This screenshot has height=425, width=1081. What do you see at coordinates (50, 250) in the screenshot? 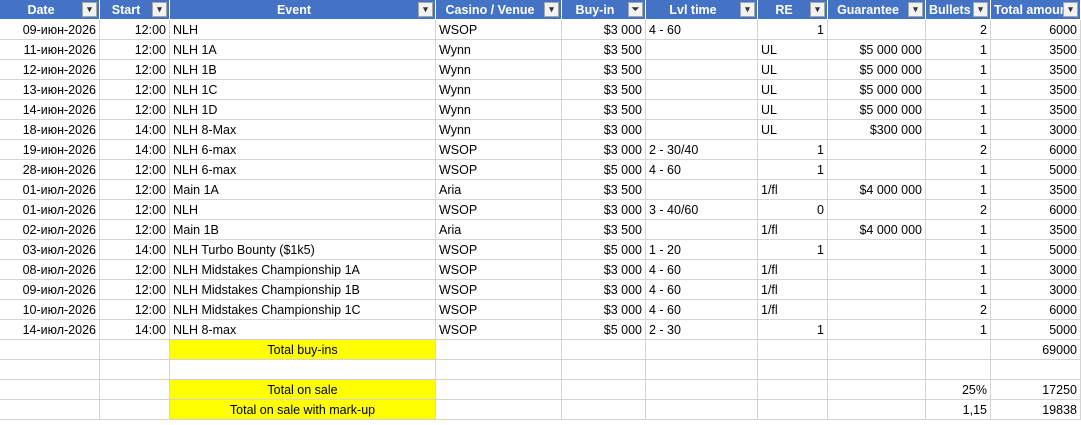
I see `cell-date: 03-июл-2026` at bounding box center [50, 250].